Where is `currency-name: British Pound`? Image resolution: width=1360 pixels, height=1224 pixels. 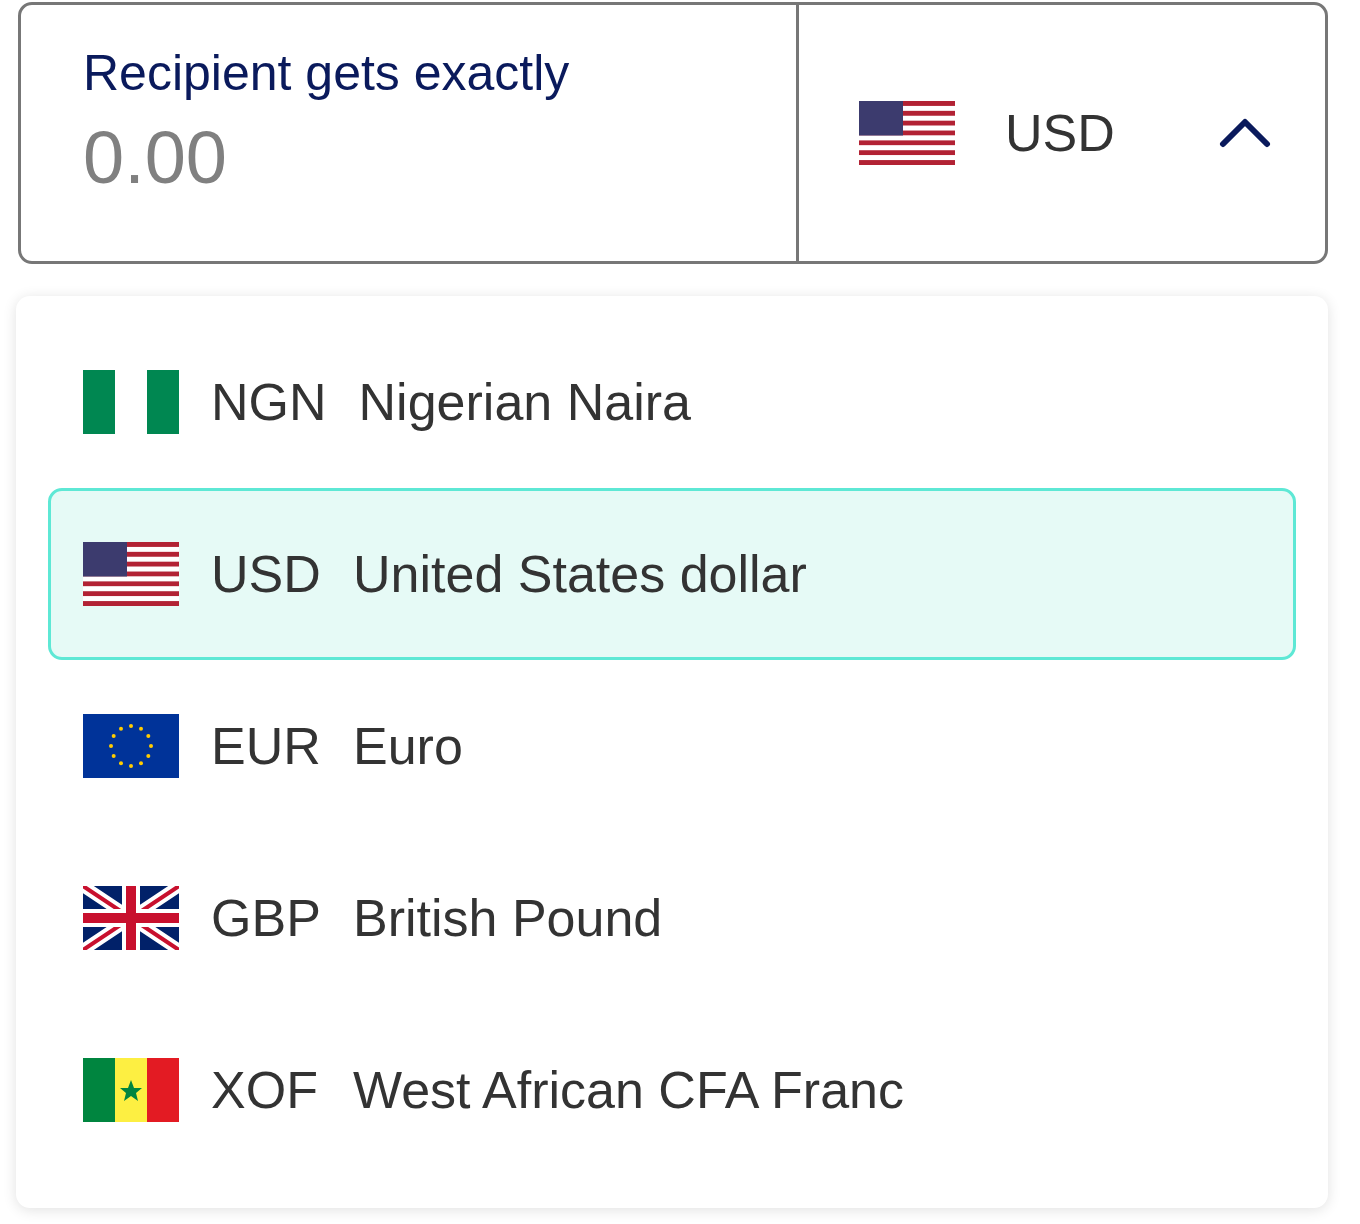 currency-name: British Pound is located at coordinates (508, 918).